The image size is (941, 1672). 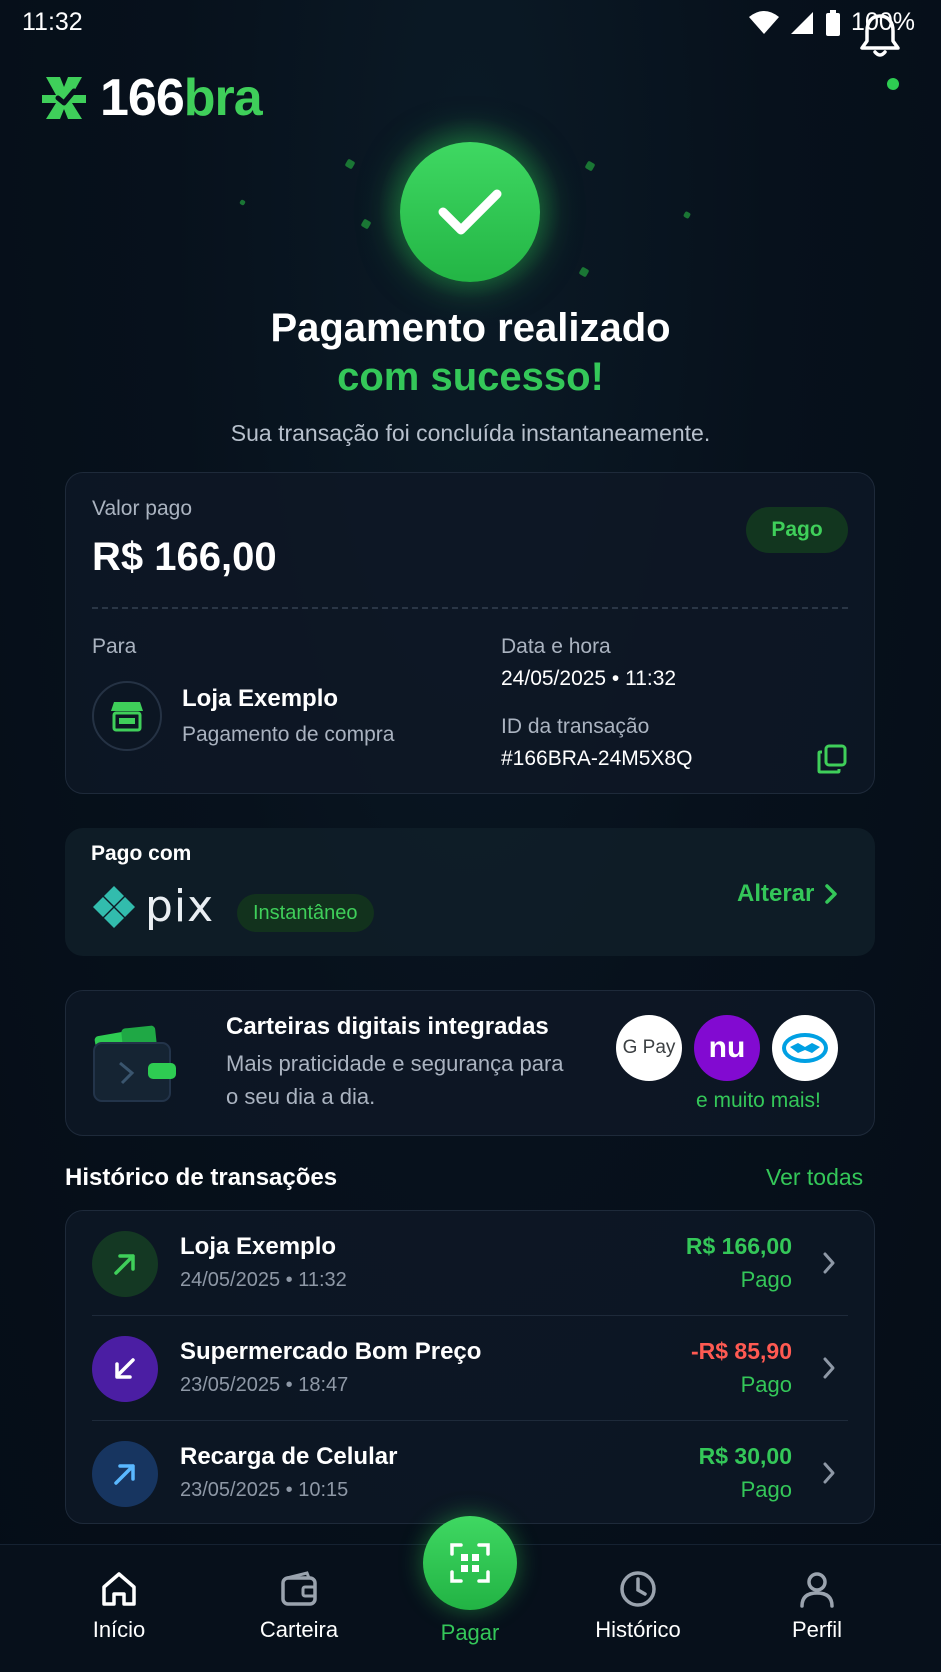 I want to click on transaction-name: Loja Exemplo, so click(x=258, y=1246).